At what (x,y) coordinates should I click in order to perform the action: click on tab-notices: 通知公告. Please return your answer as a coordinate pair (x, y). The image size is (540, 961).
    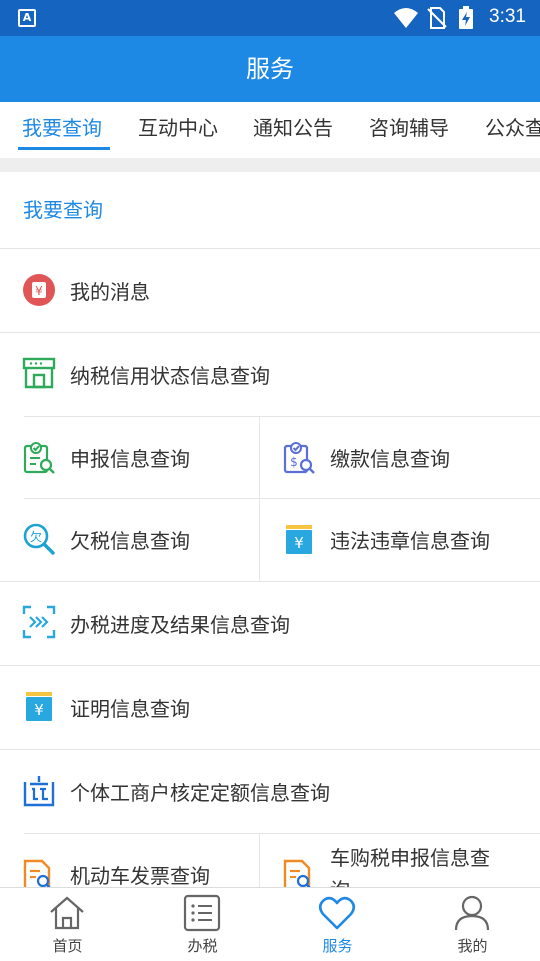
    Looking at the image, I should click on (293, 126).